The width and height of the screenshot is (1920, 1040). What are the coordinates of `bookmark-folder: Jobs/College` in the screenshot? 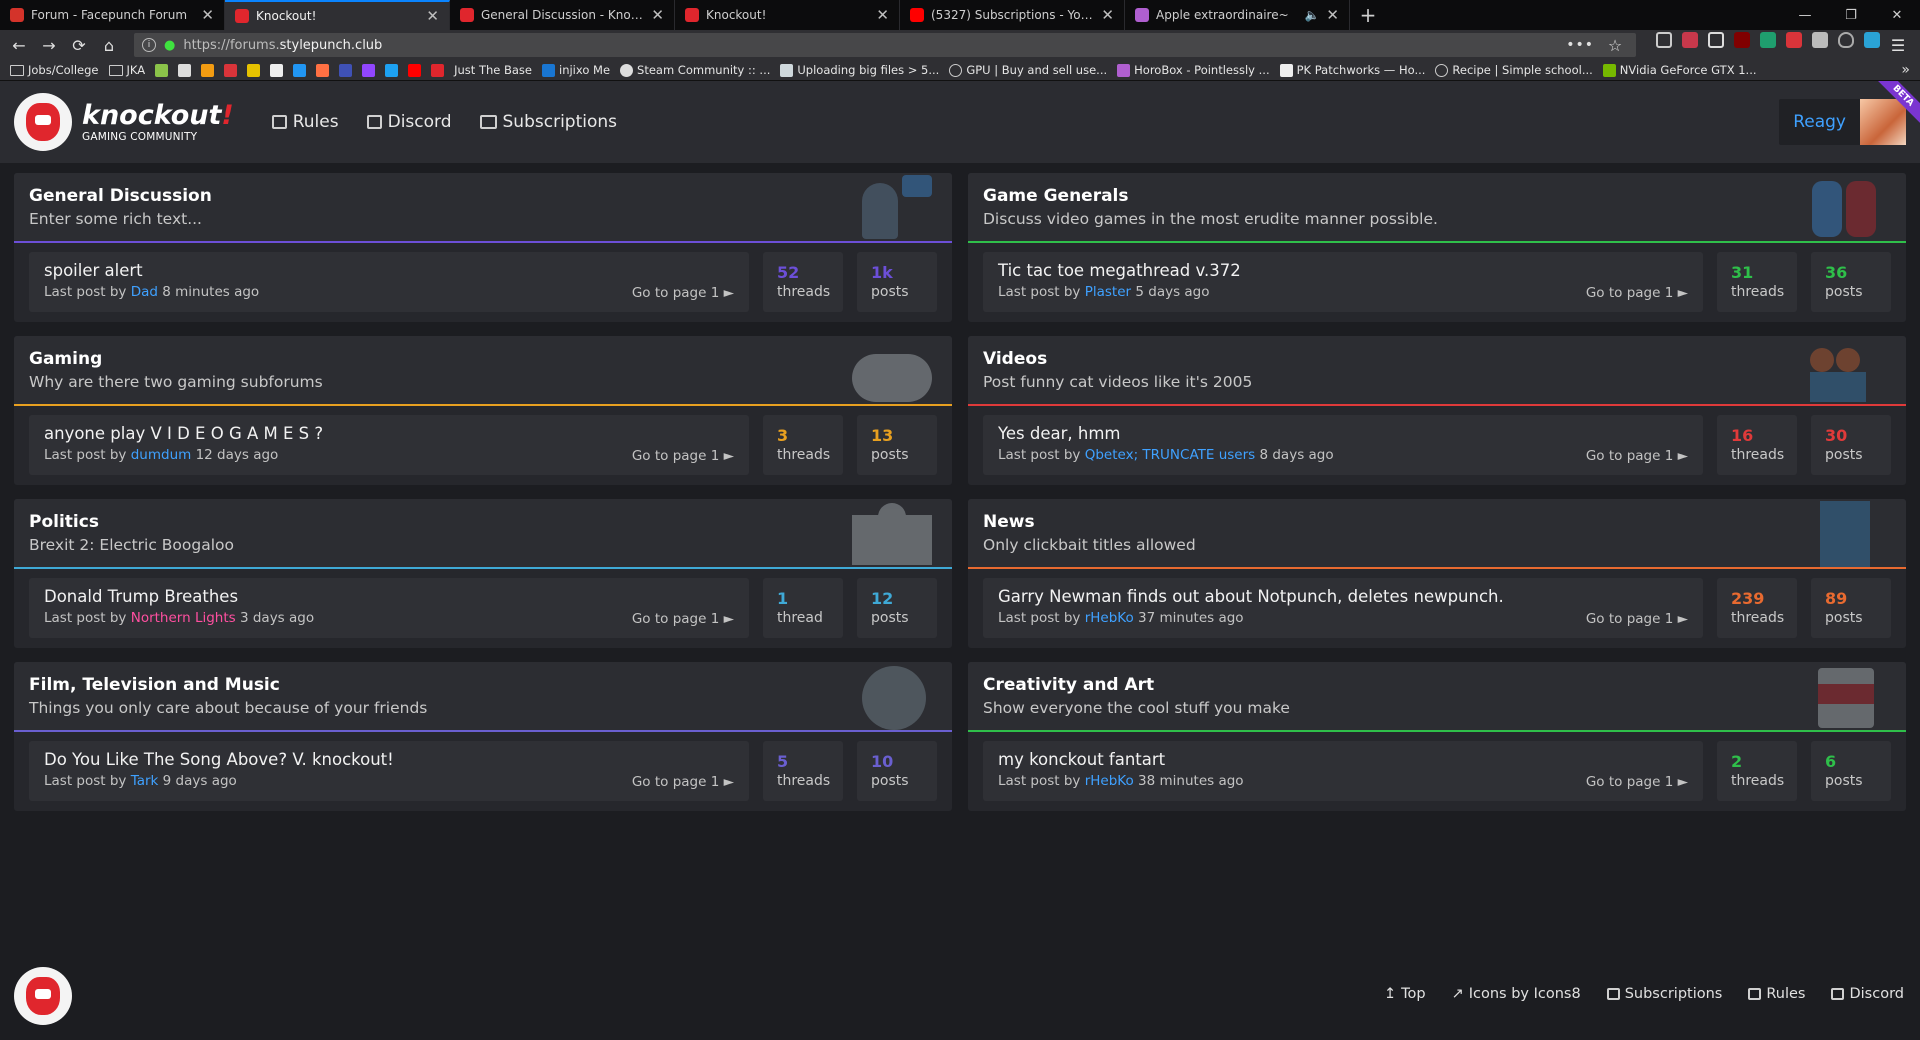 It's located at (54, 70).